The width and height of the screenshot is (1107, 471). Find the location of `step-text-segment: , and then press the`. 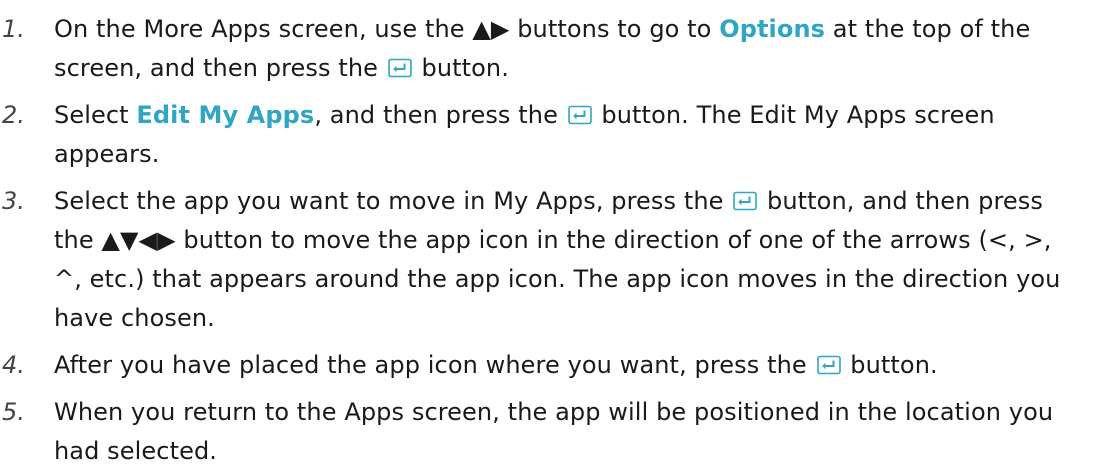

step-text-segment: , and then press the is located at coordinates (440, 115).